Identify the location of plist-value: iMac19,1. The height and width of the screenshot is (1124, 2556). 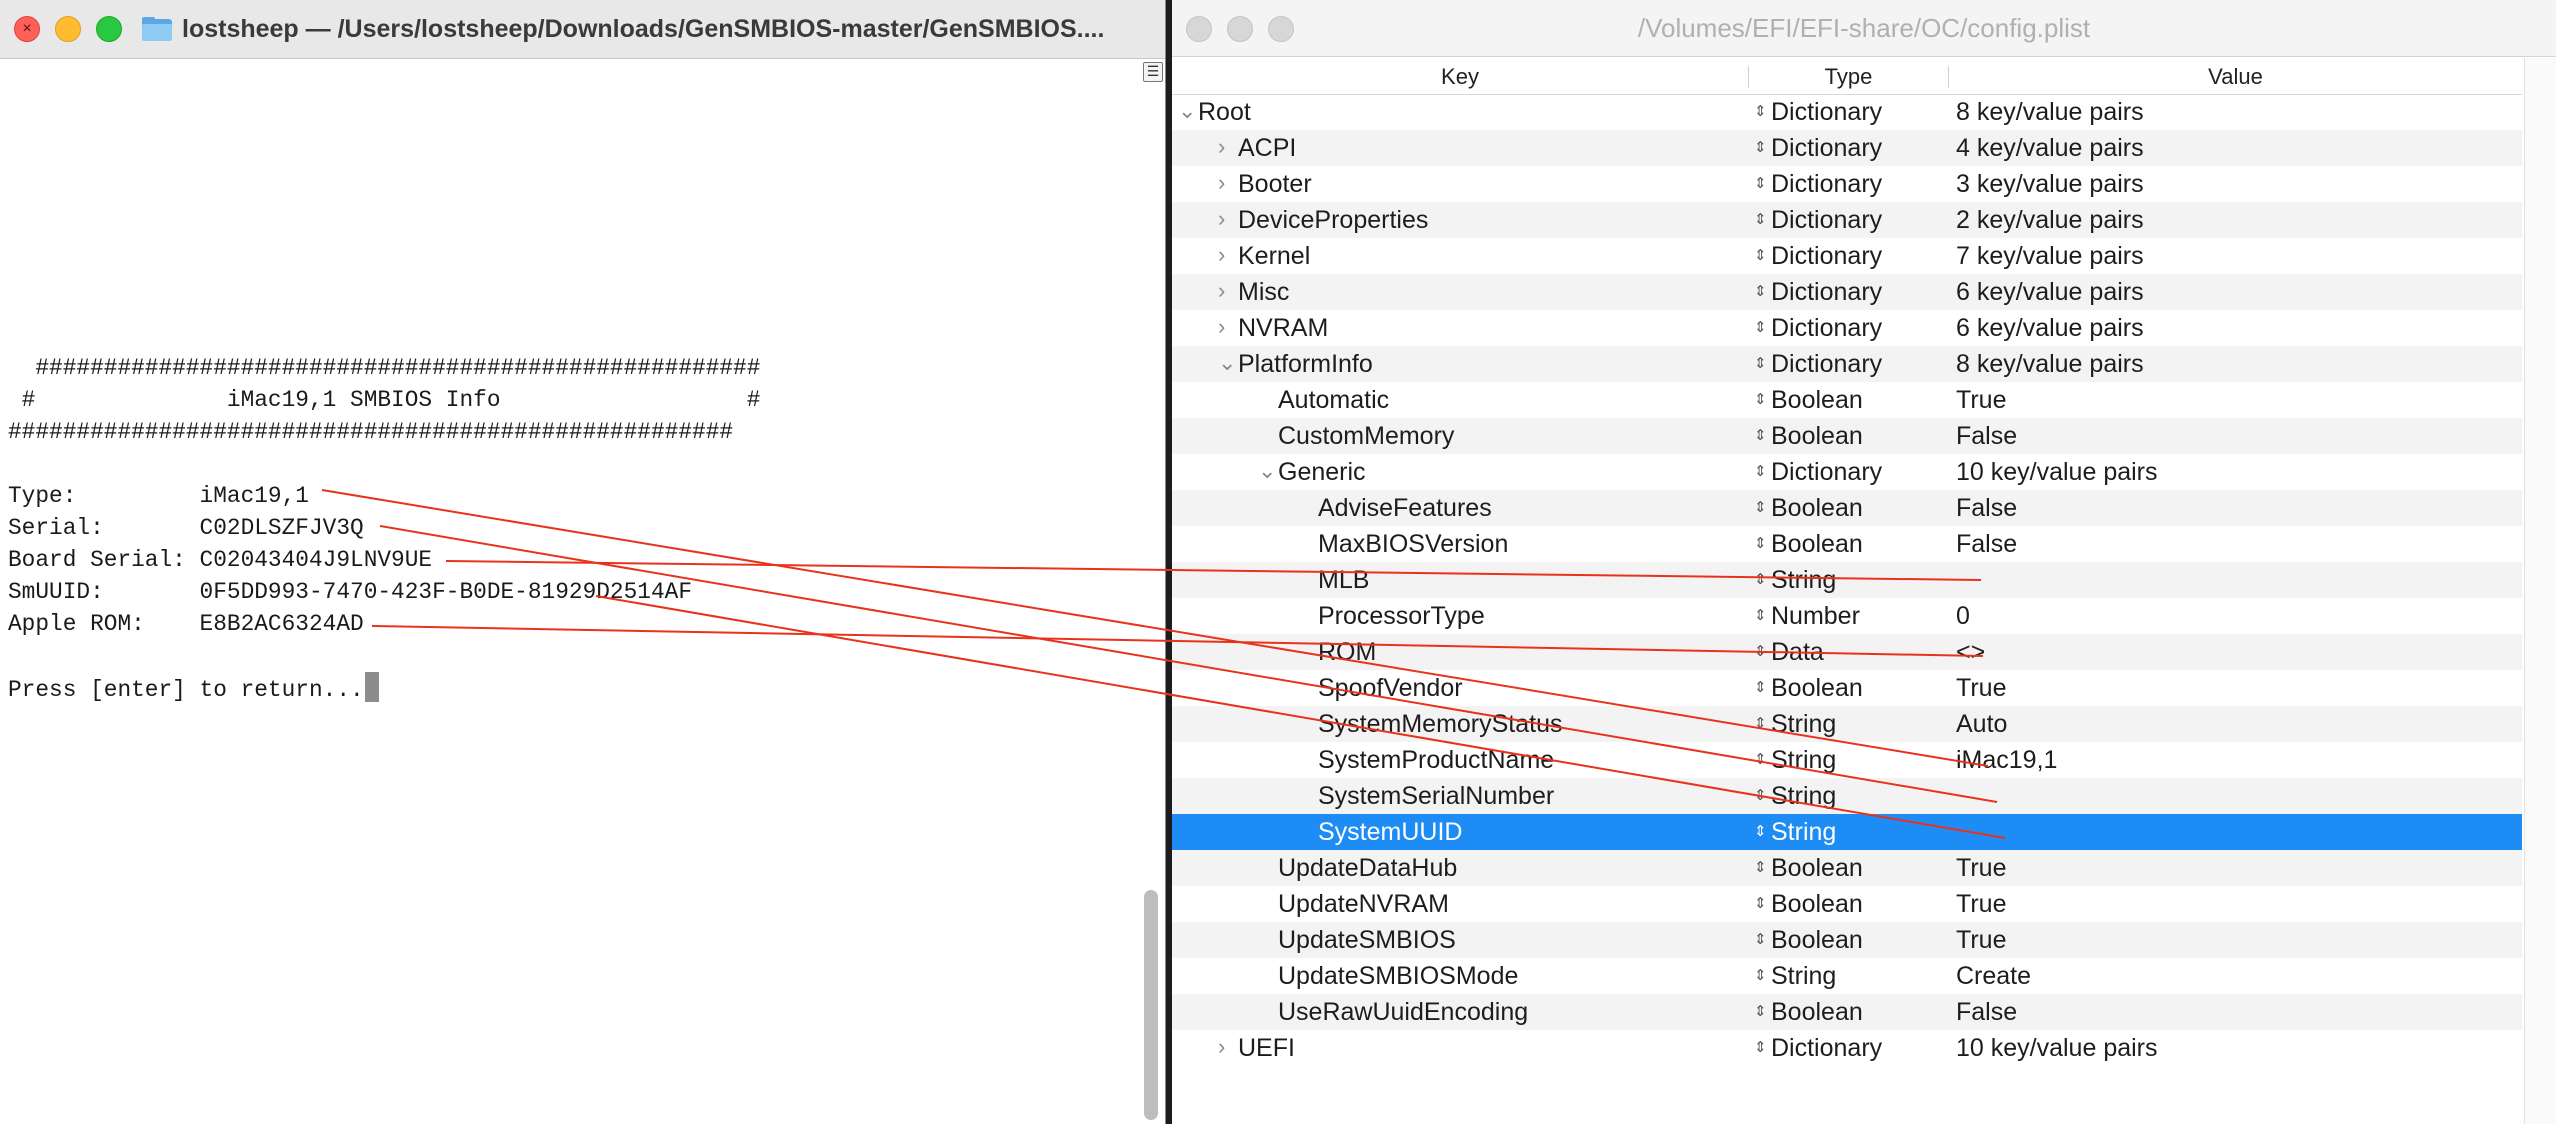
(2006, 760).